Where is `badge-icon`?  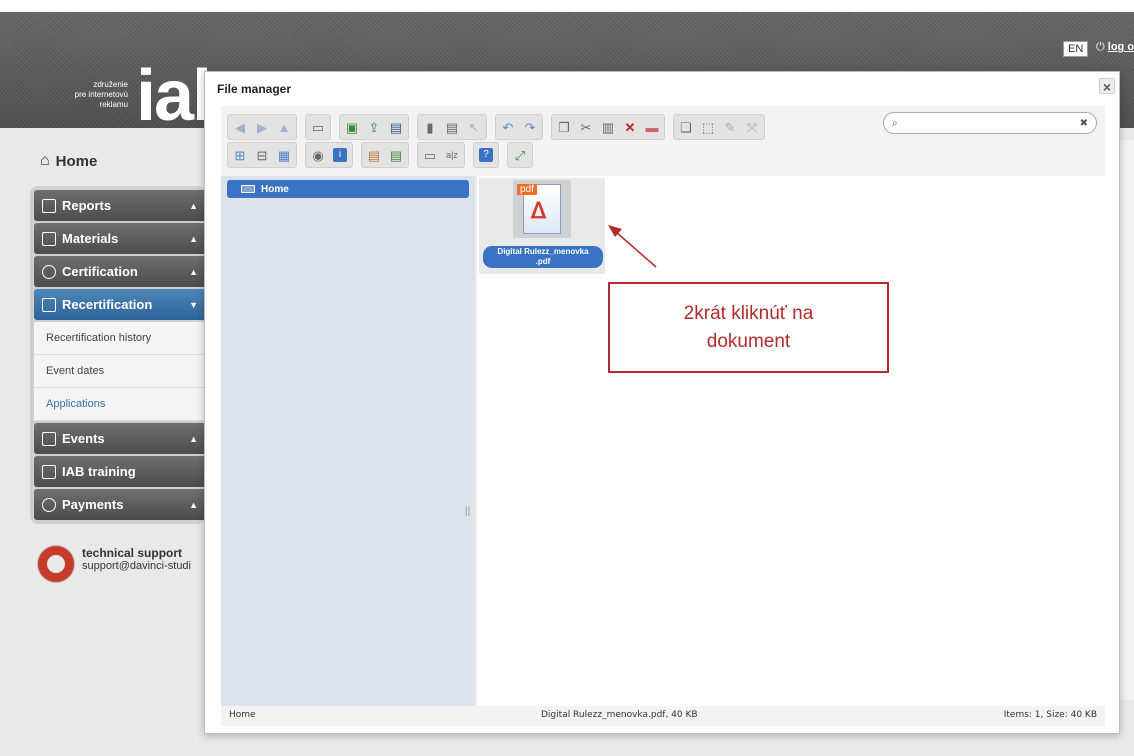 badge-icon is located at coordinates (49, 271).